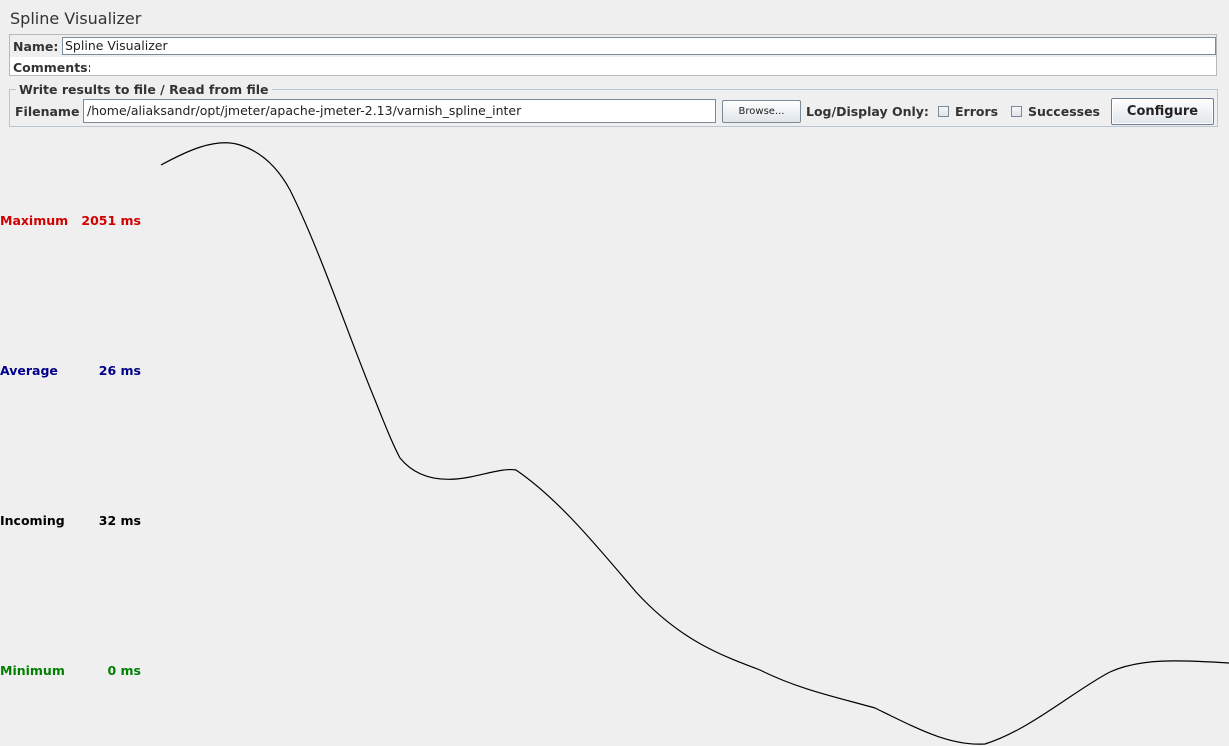 This screenshot has height=746, width=1229. What do you see at coordinates (47, 111) in the screenshot?
I see `filename-label: Filename` at bounding box center [47, 111].